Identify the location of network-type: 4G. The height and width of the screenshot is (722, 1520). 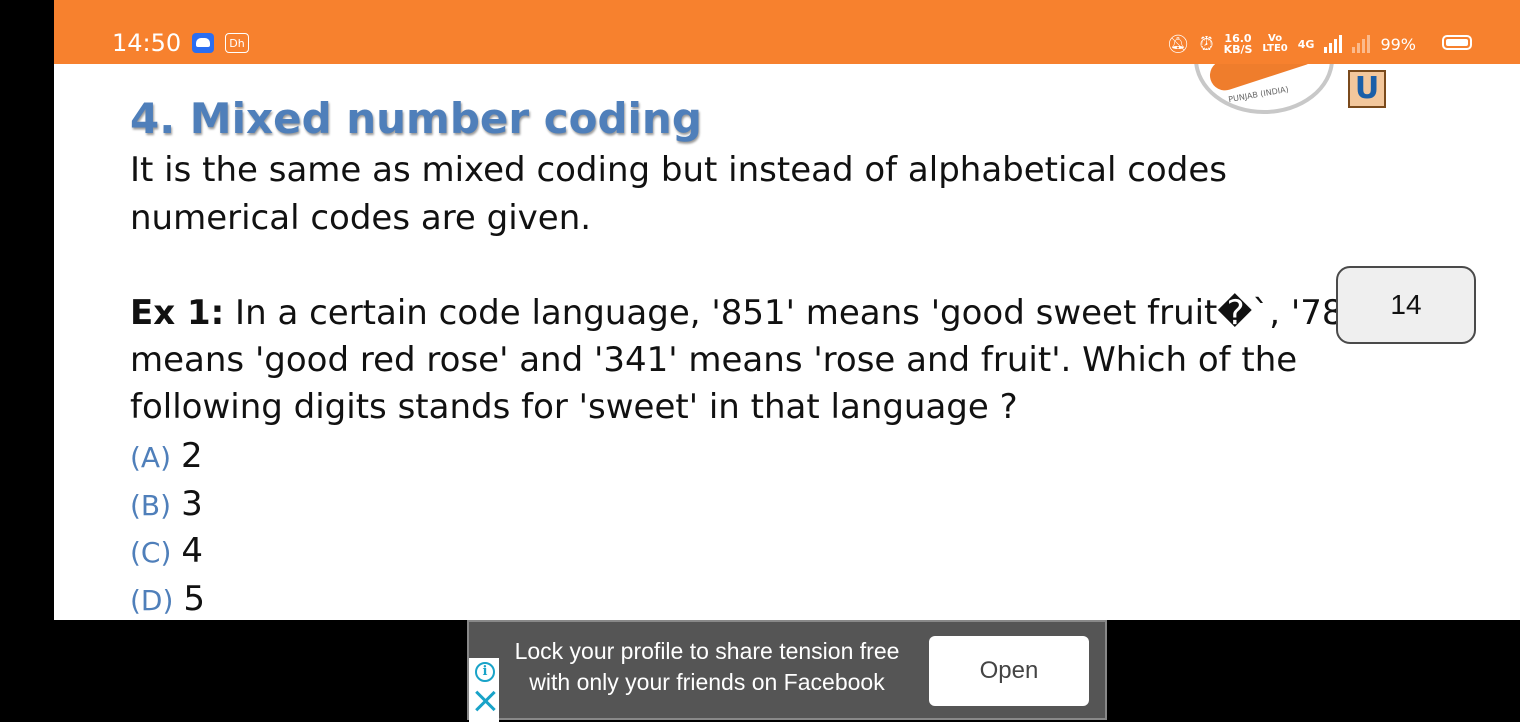
(1306, 44).